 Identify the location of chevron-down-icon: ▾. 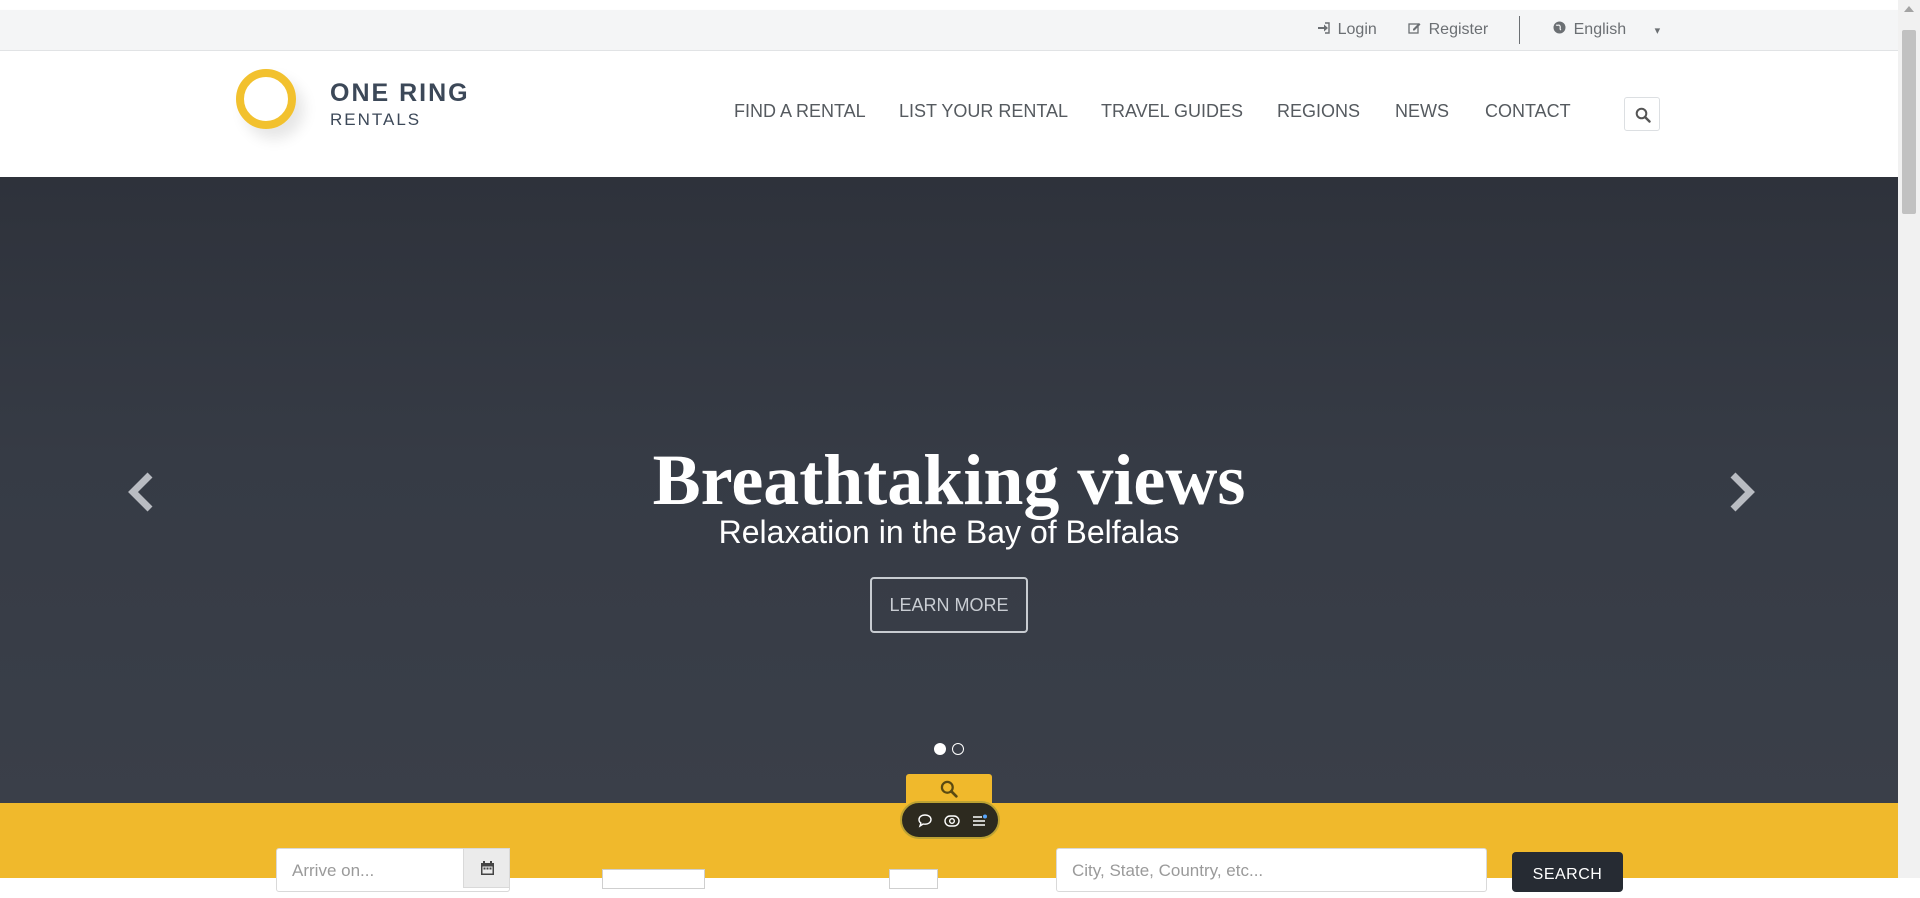
(1657, 31).